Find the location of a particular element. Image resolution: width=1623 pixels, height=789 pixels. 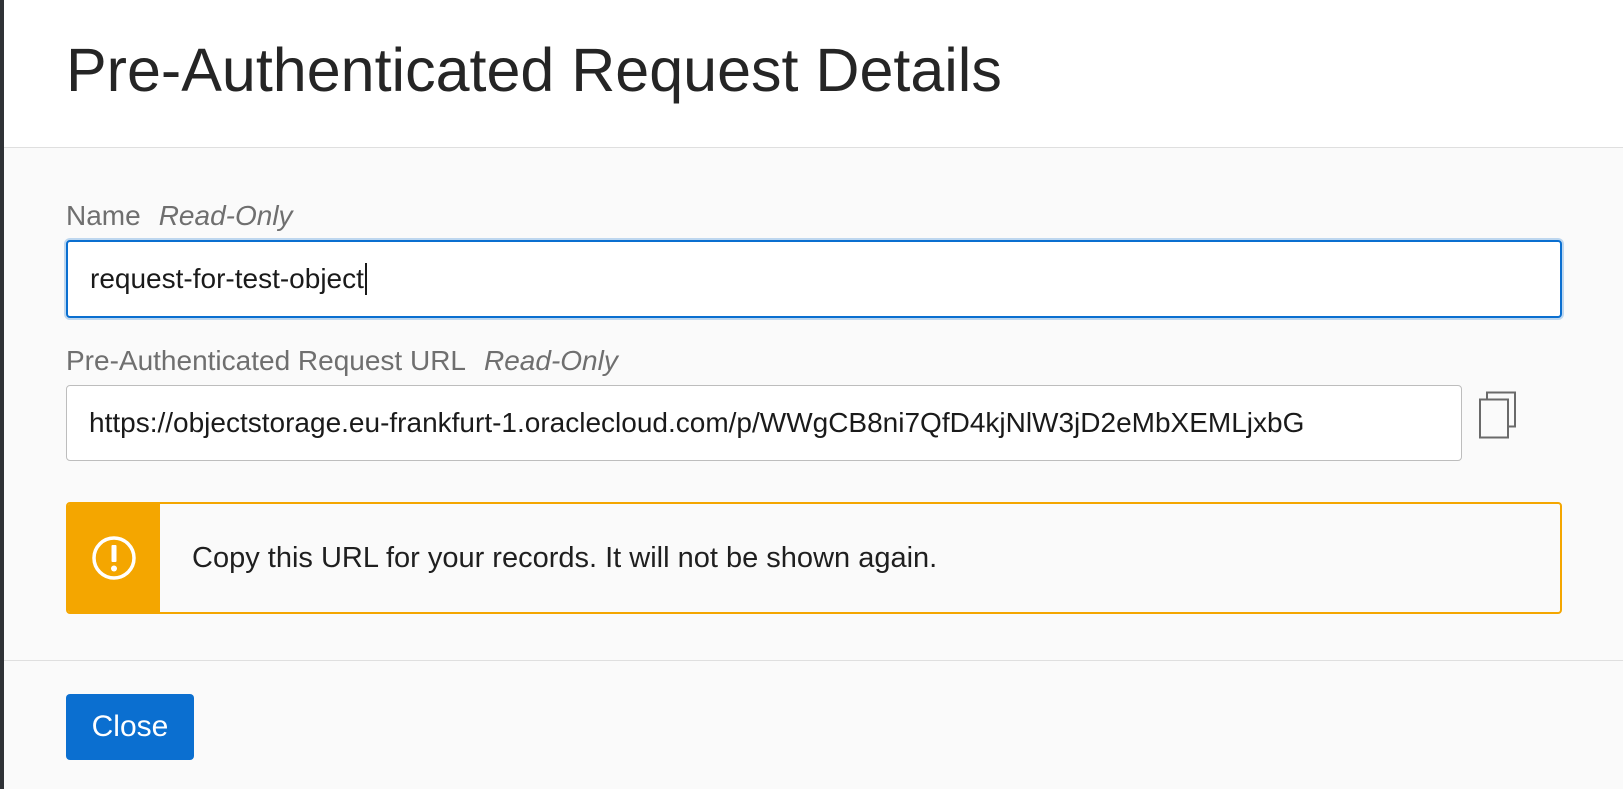

dialog-title: Pre-Authenticated Request Details is located at coordinates (534, 70).